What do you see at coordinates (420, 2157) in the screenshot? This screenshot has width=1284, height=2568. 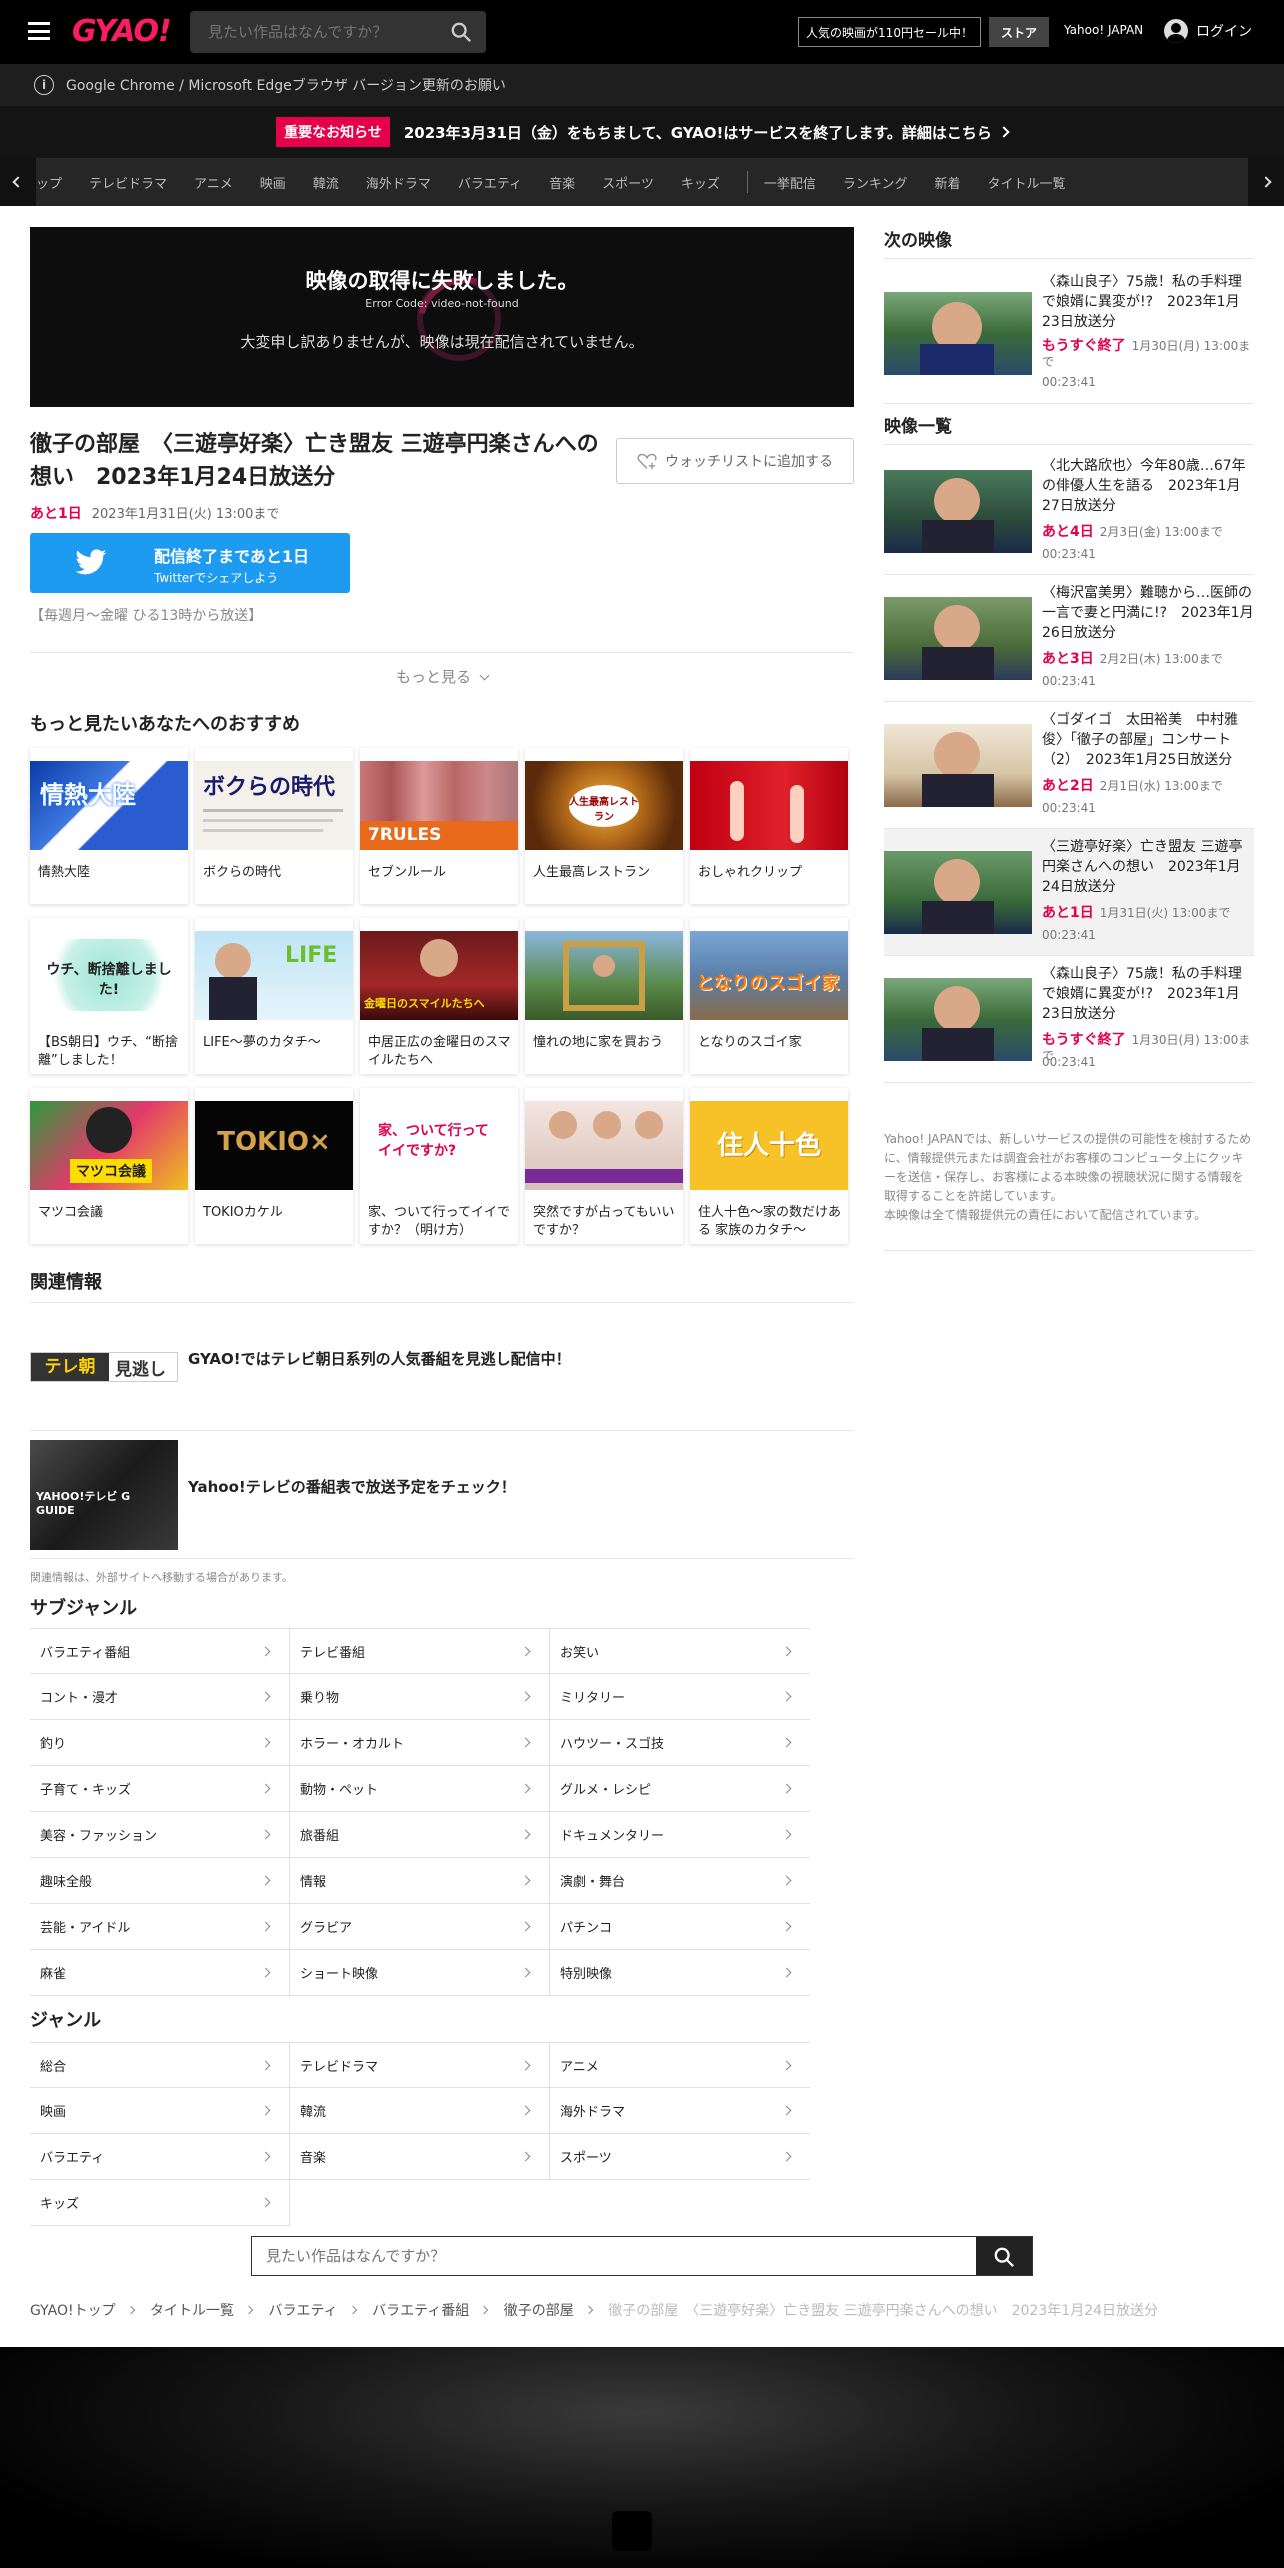 I see `genre-item: 音楽` at bounding box center [420, 2157].